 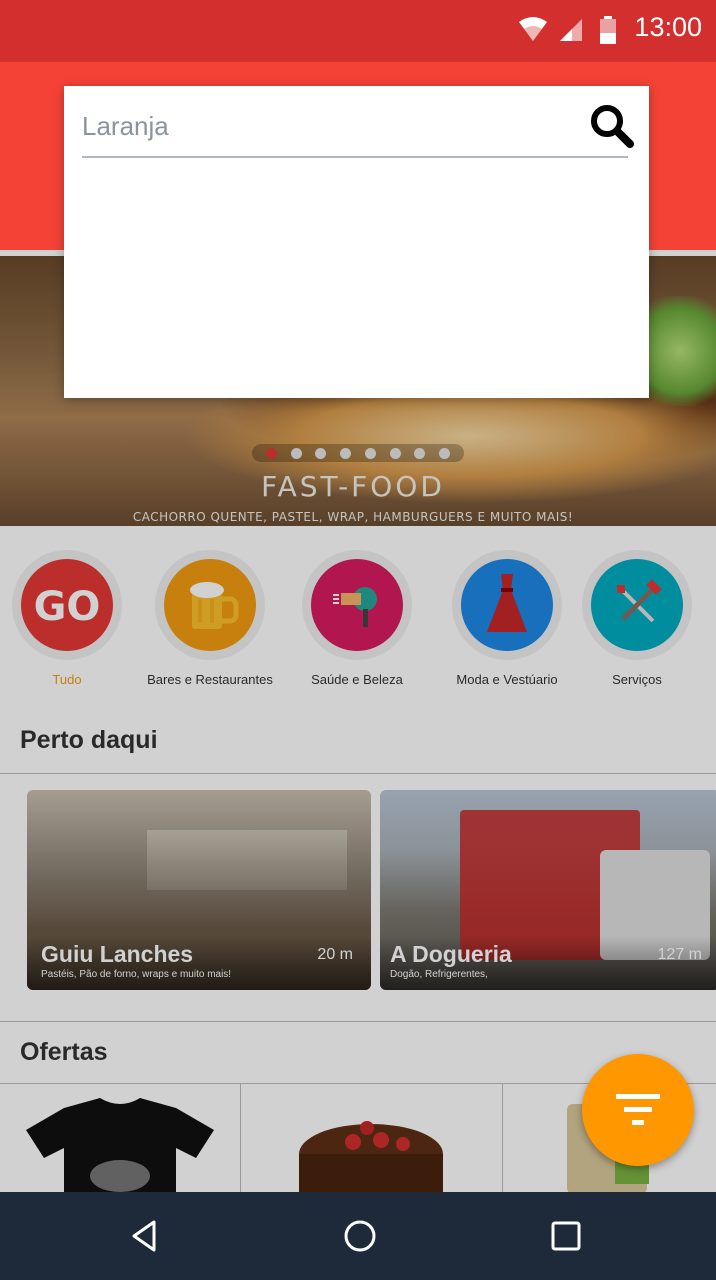 I want to click on search-button, so click(x=612, y=126).